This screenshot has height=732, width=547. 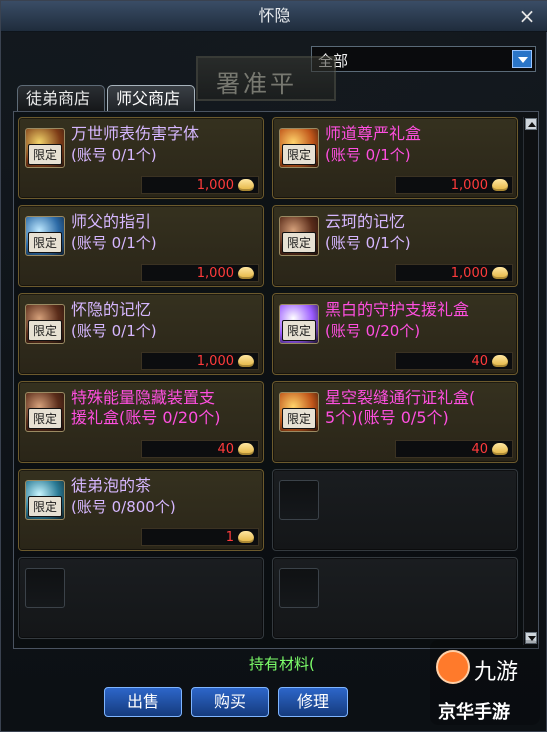 I want to click on titlebar: 怀隐 ×, so click(x=274, y=16).